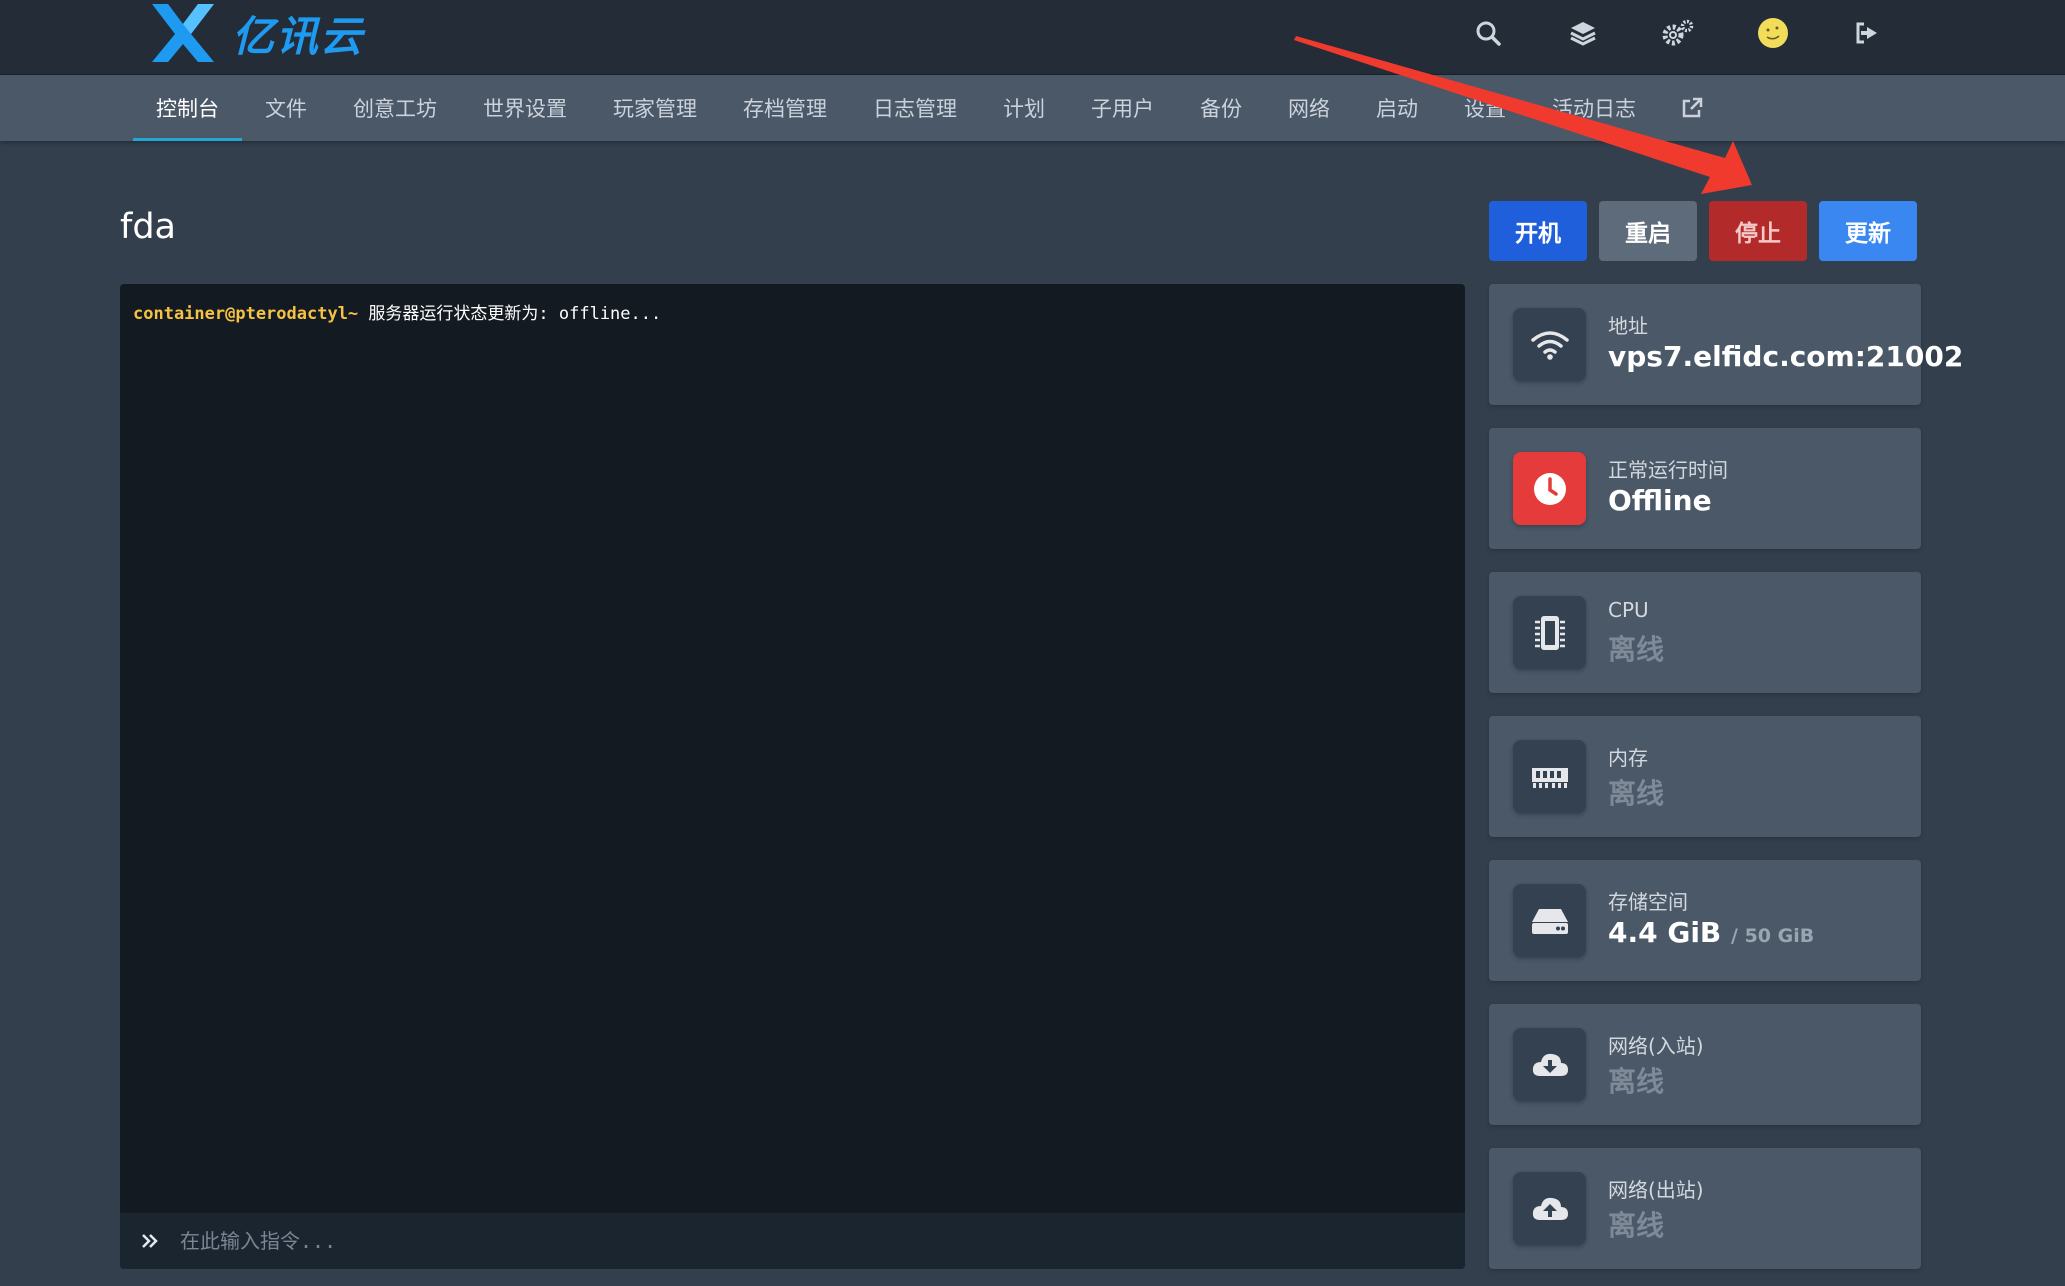 Image resolution: width=2065 pixels, height=1286 pixels. Describe the element at coordinates (1668, 470) in the screenshot. I see `stat-label: 正常运行时间` at that location.